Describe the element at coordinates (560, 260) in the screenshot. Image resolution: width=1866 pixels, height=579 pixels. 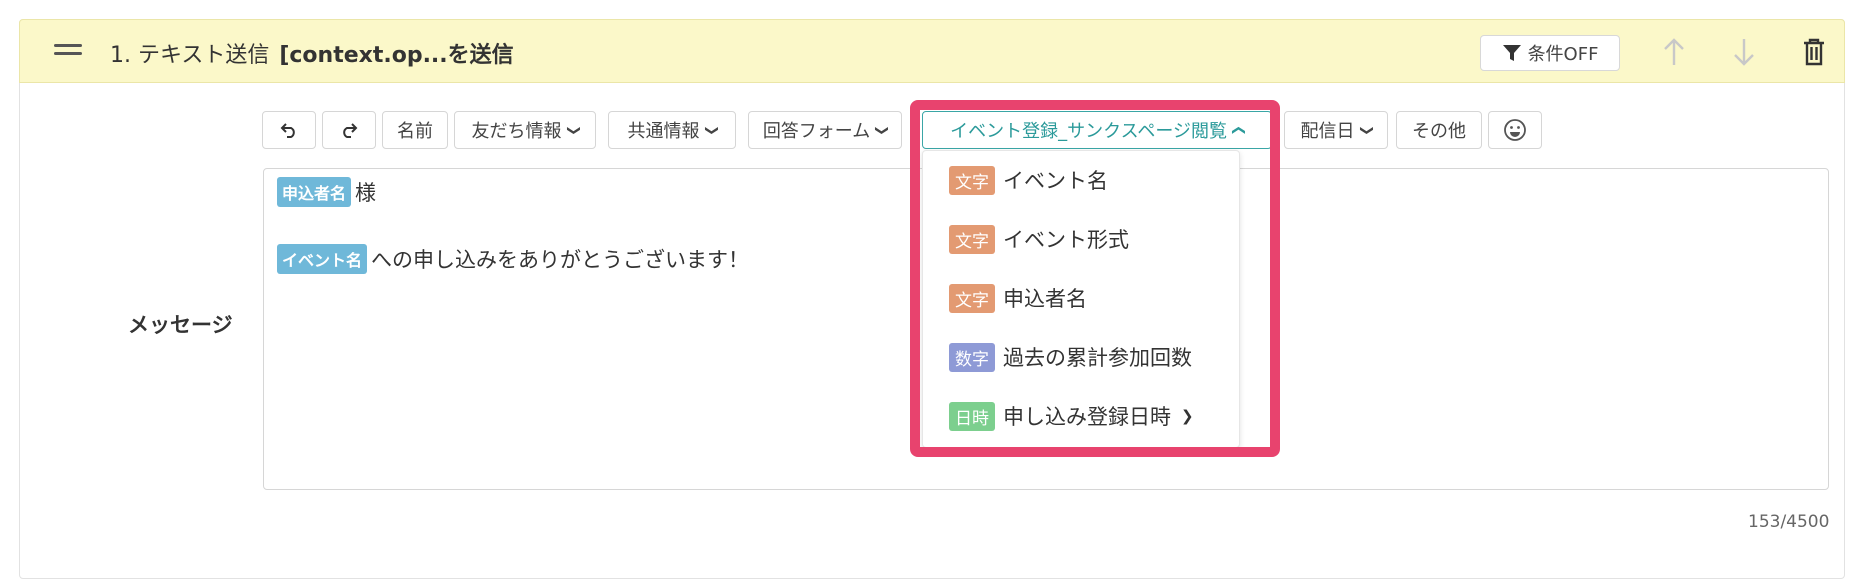
I see `editor-text: への申し込みをありがとうございます！` at that location.